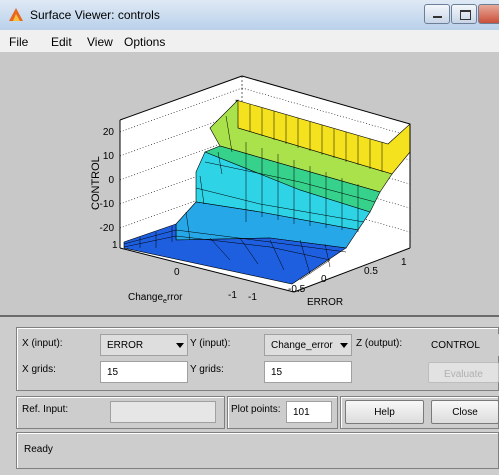 The image size is (499, 475). What do you see at coordinates (302, 345) in the screenshot?
I see `y-input-value: Change_error` at bounding box center [302, 345].